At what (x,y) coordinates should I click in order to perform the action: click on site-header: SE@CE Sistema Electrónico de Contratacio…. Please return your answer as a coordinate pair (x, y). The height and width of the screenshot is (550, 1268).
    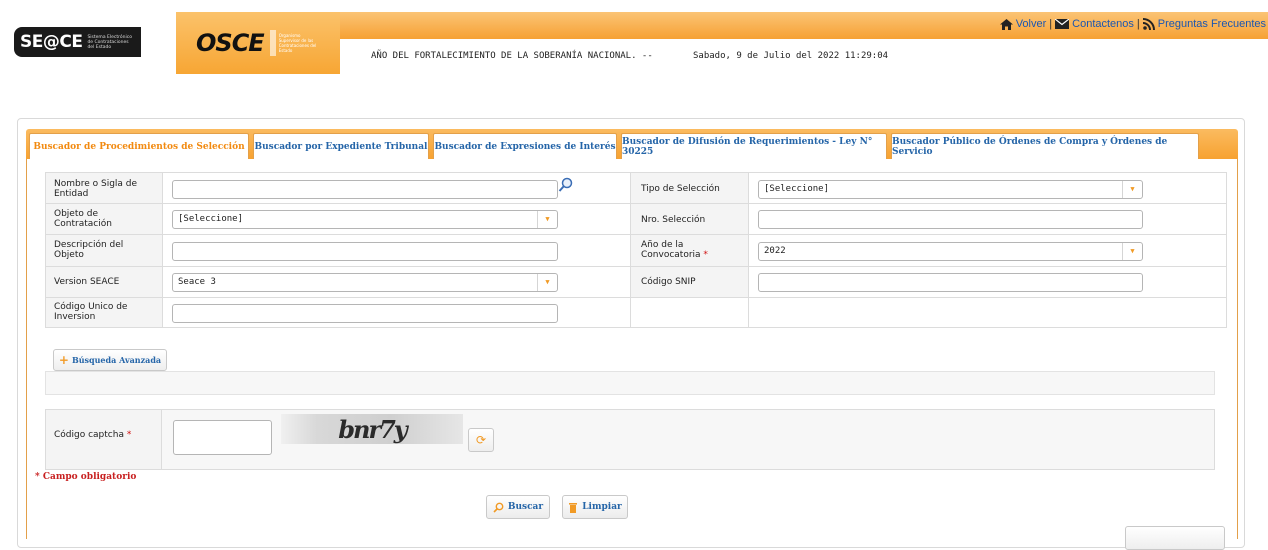
    Looking at the image, I should click on (634, 40).